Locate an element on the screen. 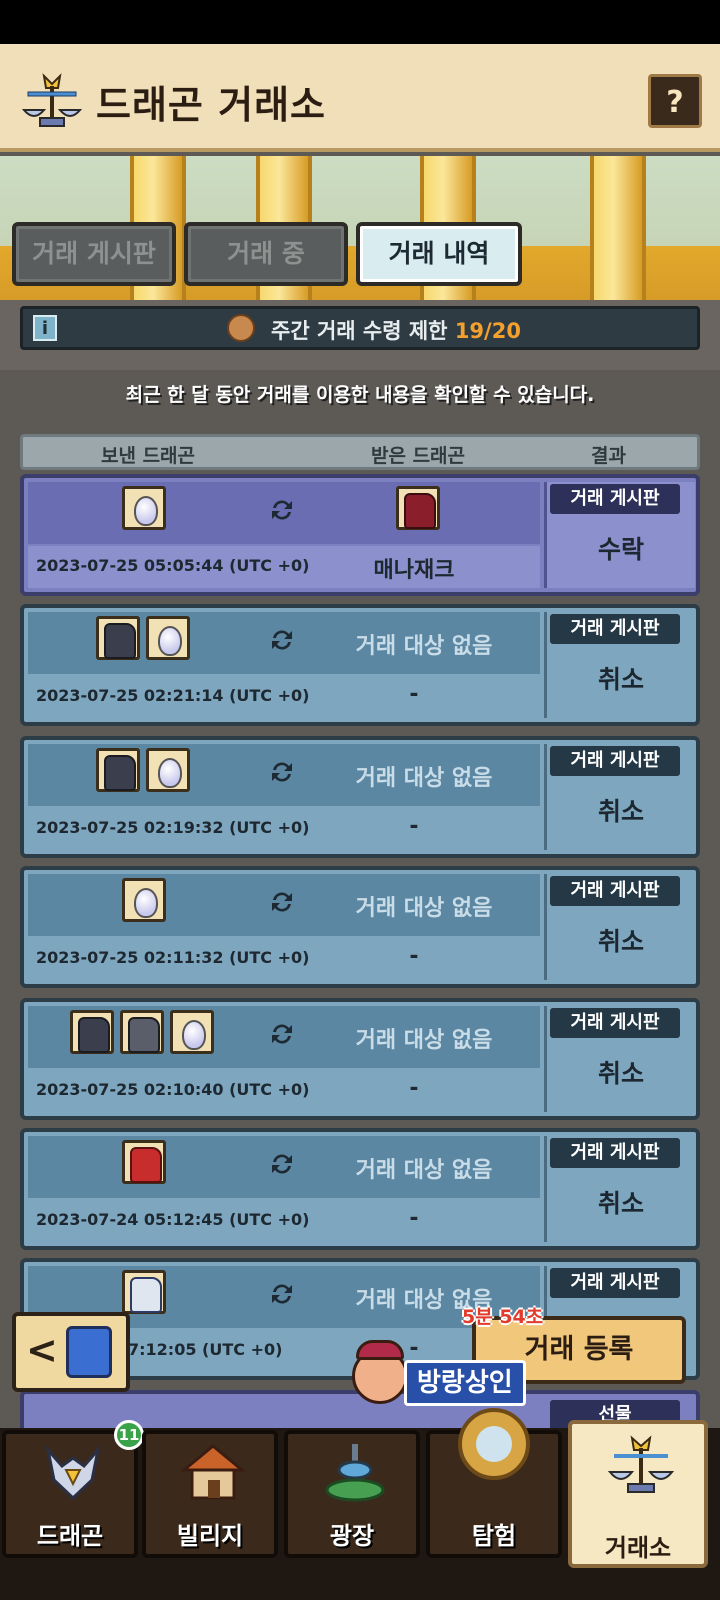  status-bar is located at coordinates (360, 22).